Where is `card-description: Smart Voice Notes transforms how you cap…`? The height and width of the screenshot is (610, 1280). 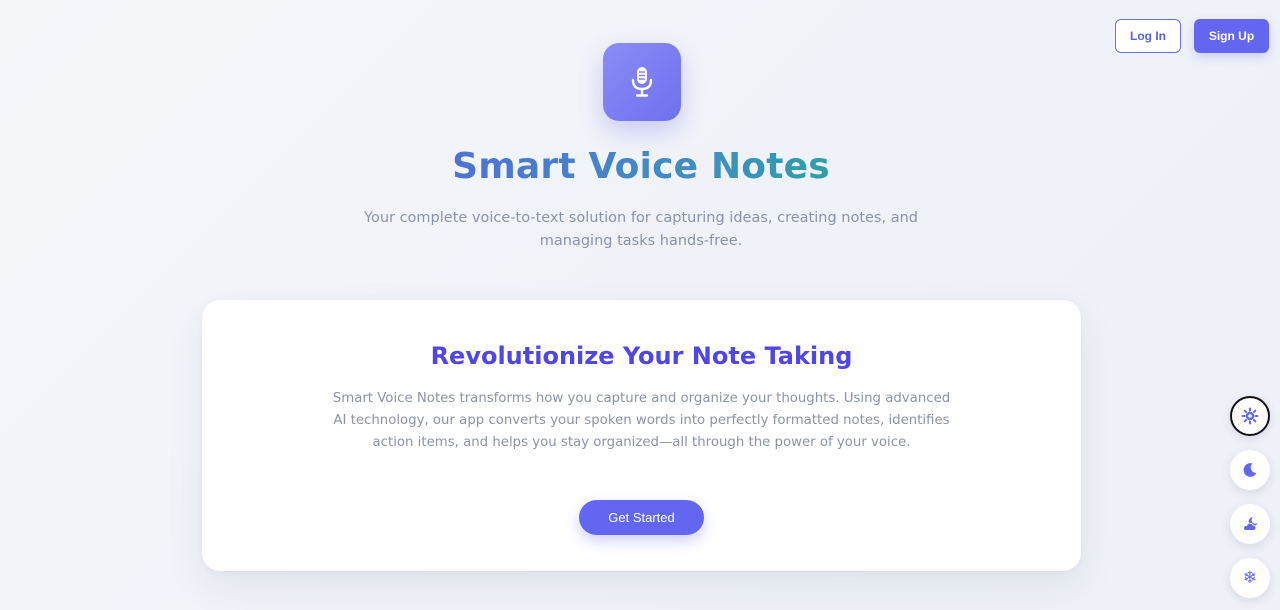 card-description: Smart Voice Notes transforms how you cap… is located at coordinates (641, 420).